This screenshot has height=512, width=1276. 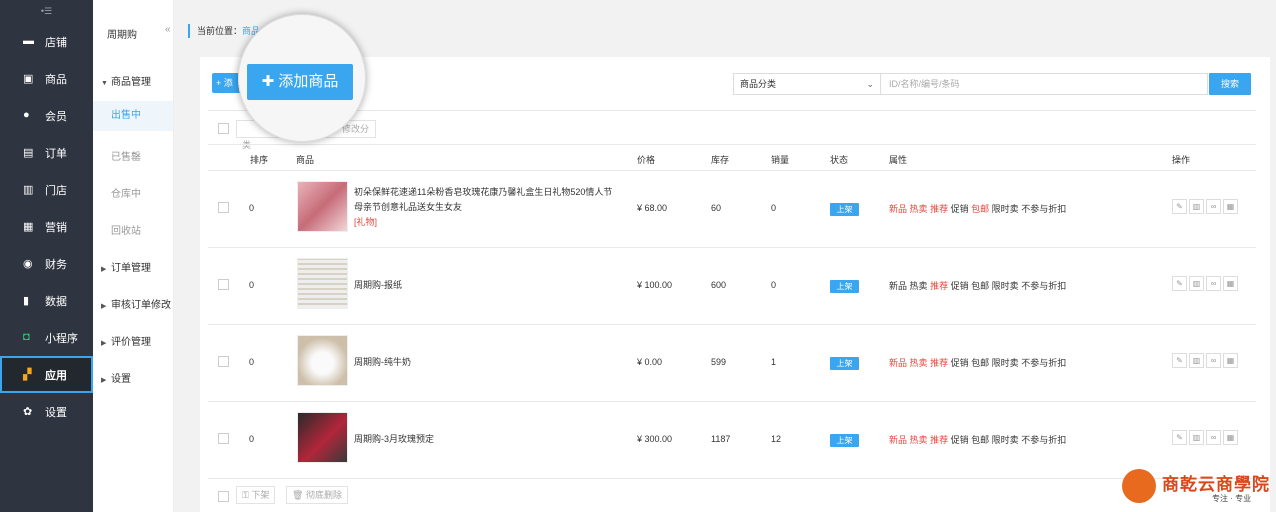 I want to click on sidebar-item-6: ◉ 财务, so click(x=46, y=263).